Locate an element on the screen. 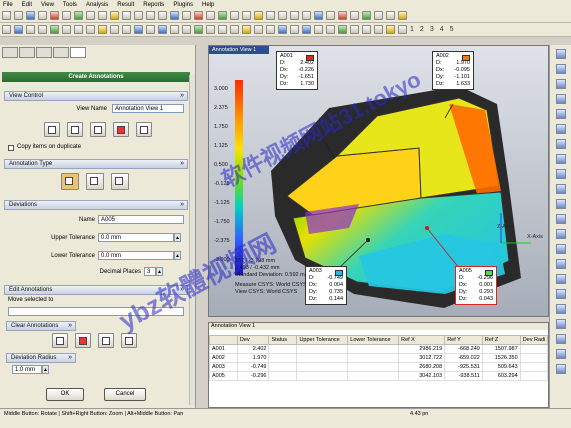  copy-items-checkbox is located at coordinates (11, 148).